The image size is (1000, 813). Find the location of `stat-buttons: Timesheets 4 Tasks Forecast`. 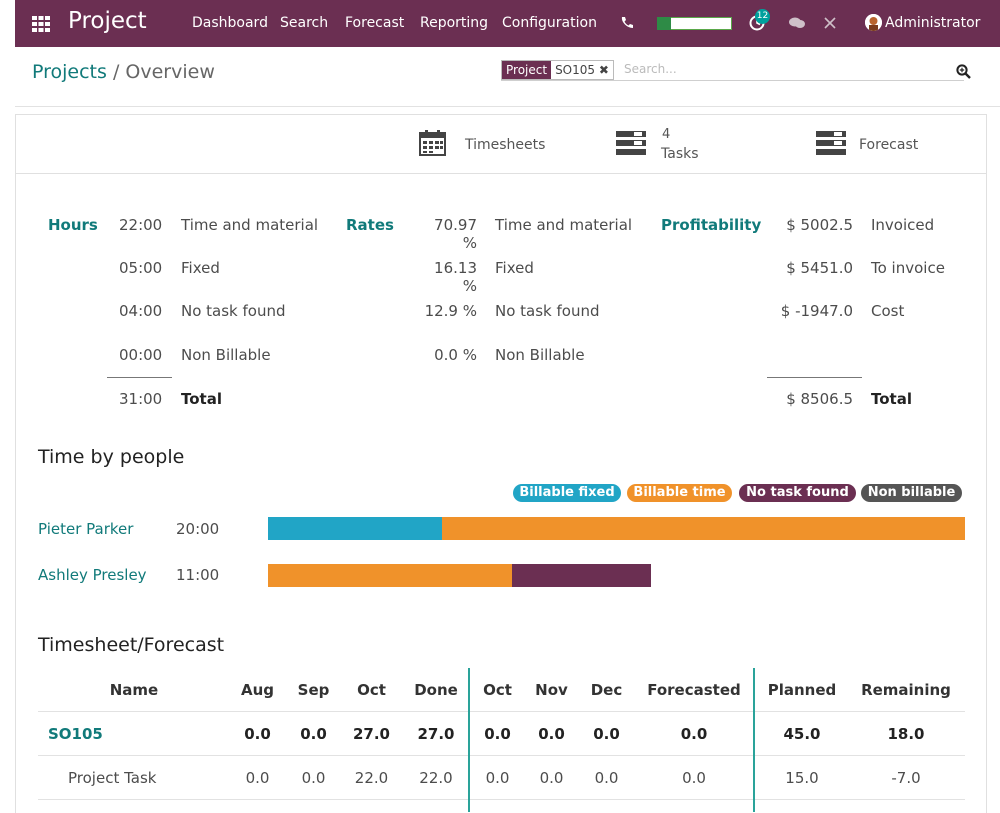

stat-buttons: Timesheets 4 Tasks Forecast is located at coordinates (501, 144).